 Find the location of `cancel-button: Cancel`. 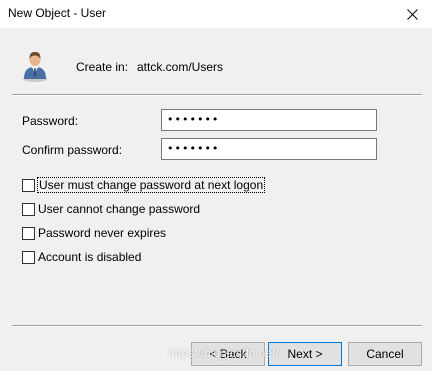

cancel-button: Cancel is located at coordinates (385, 354).